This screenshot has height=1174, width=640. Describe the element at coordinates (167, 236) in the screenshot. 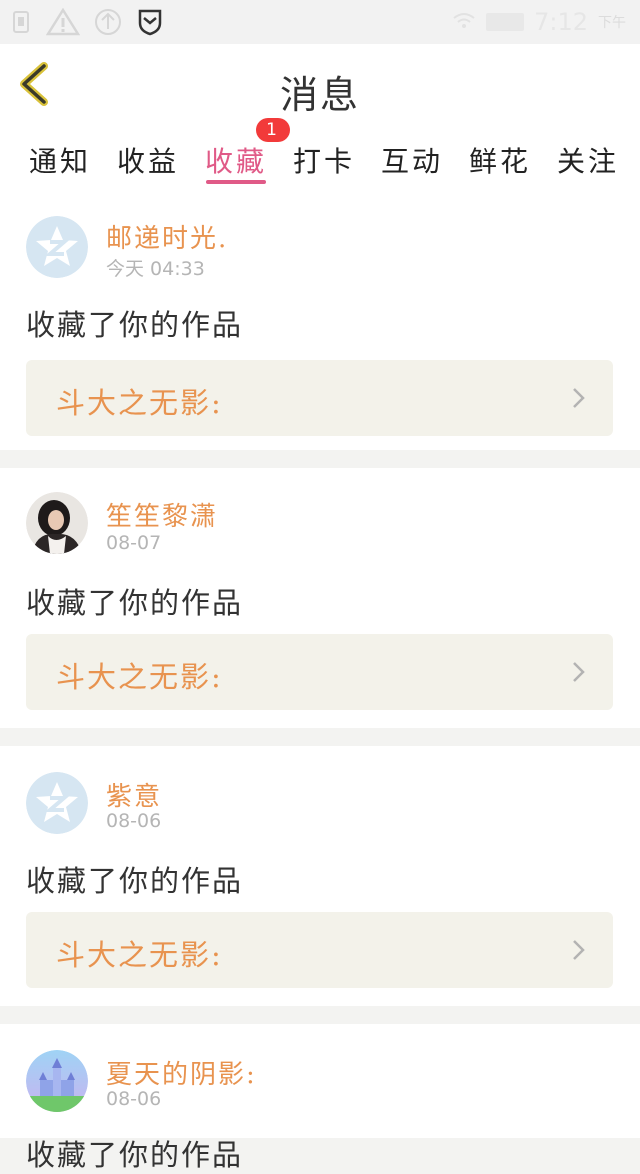

I see `user-name: 邮递时光.` at that location.